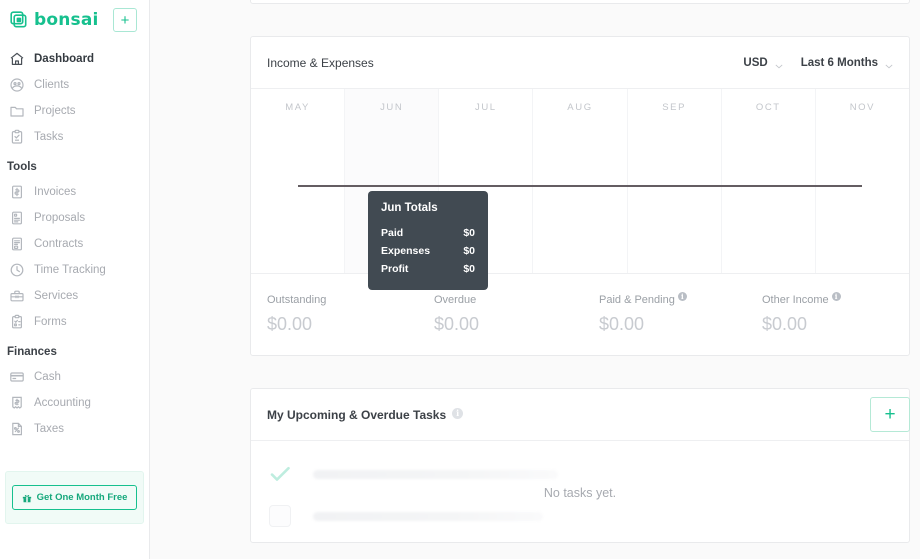  Describe the element at coordinates (406, 251) in the screenshot. I see `tooltip-row-label: Expenses` at that location.